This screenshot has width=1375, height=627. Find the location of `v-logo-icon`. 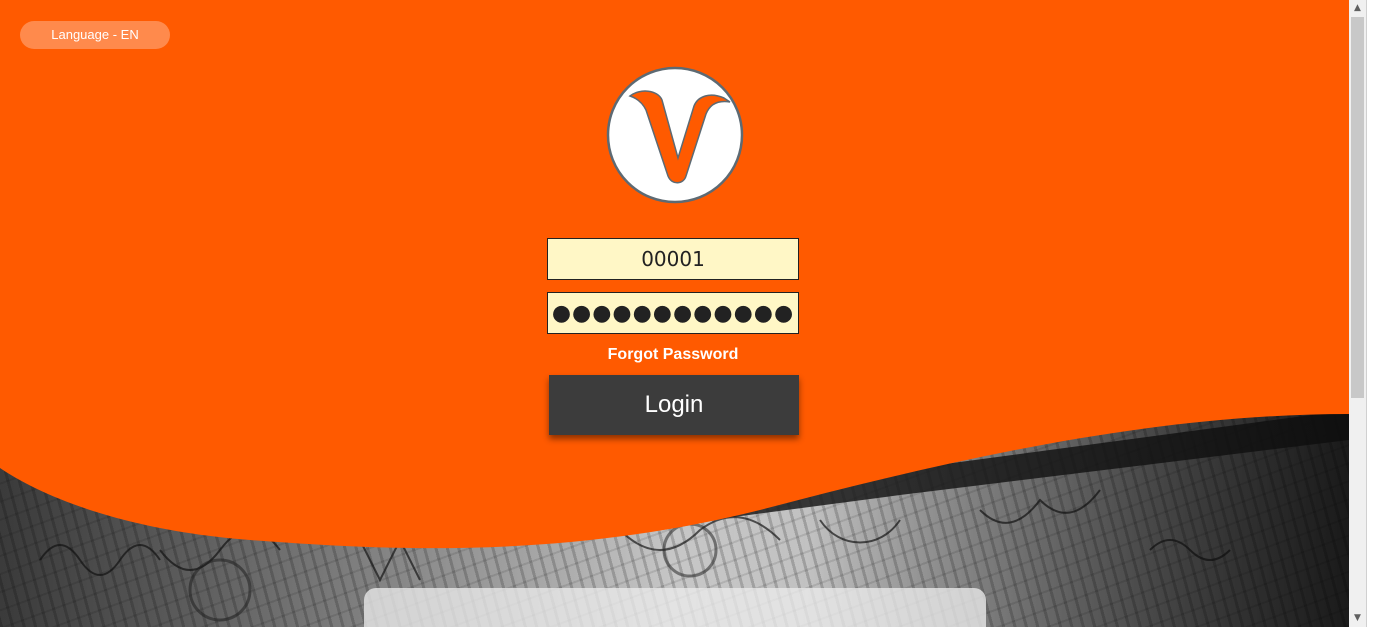

v-logo-icon is located at coordinates (675, 135).